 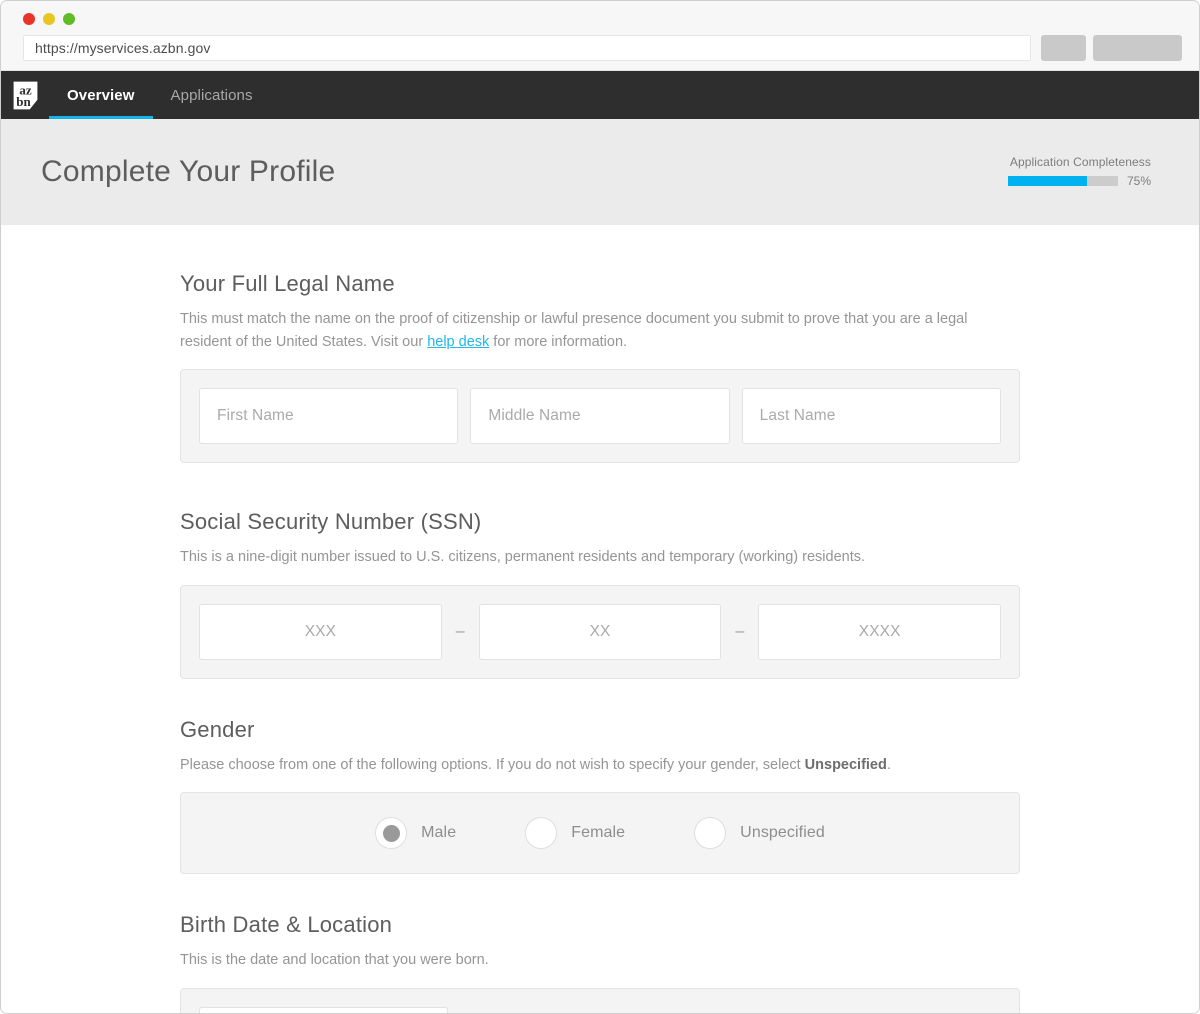 I want to click on ssn-fields-panel: XXX – XX – XXXX, so click(x=600, y=631).